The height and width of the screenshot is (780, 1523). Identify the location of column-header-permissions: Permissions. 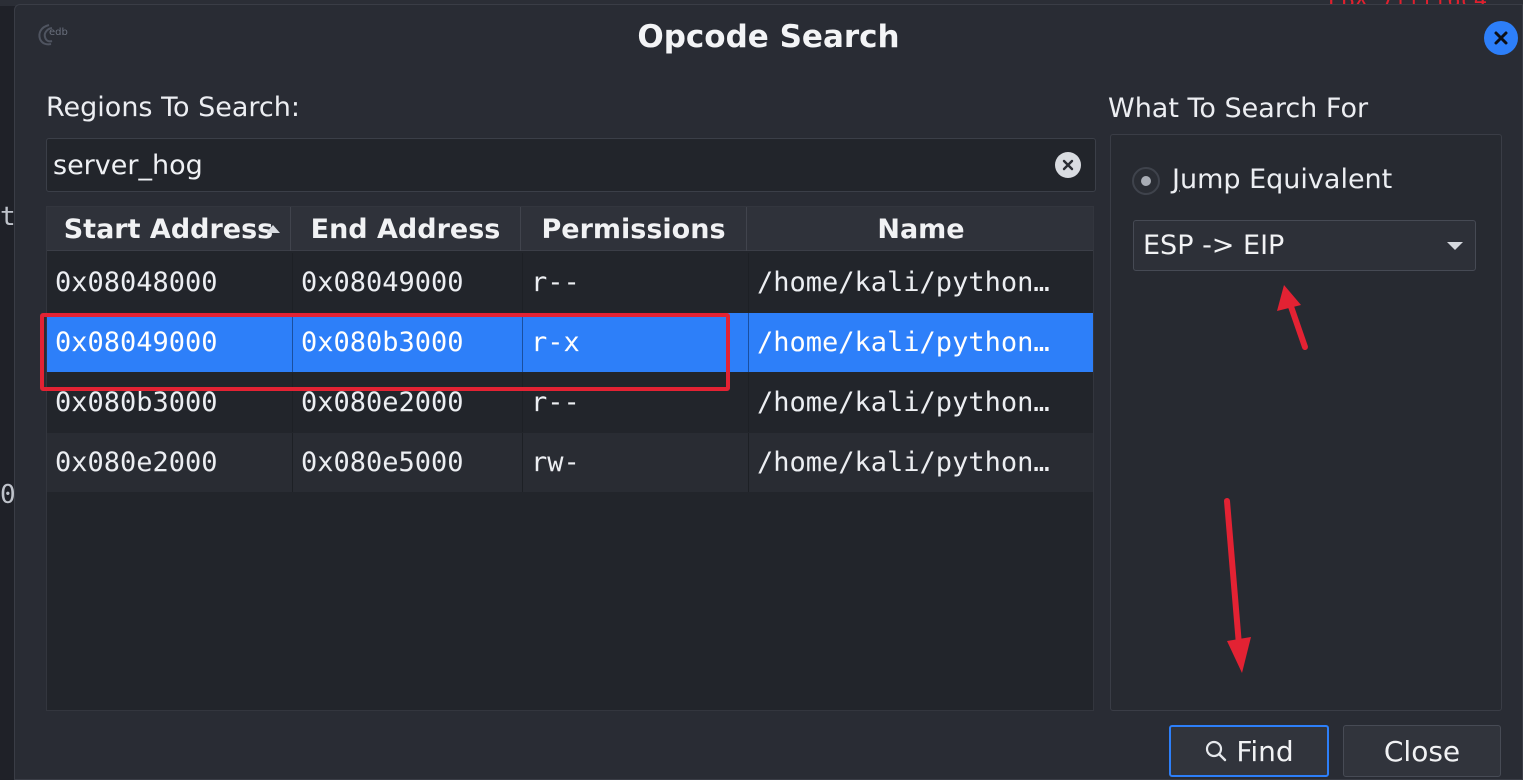
(634, 229).